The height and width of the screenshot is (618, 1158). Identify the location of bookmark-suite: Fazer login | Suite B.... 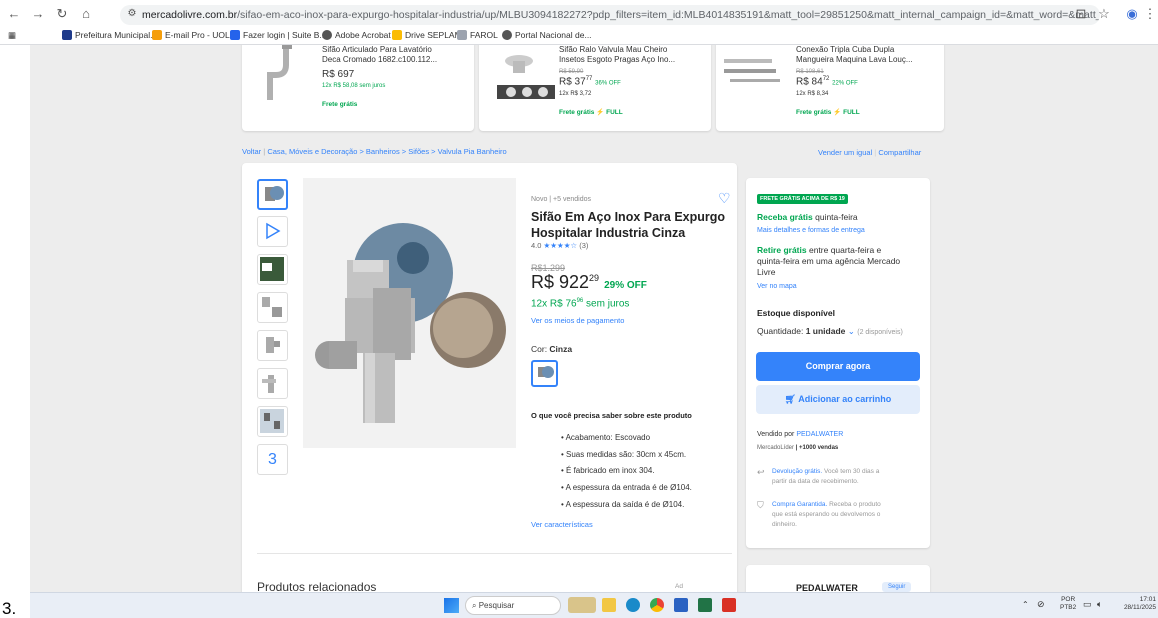
(278, 35).